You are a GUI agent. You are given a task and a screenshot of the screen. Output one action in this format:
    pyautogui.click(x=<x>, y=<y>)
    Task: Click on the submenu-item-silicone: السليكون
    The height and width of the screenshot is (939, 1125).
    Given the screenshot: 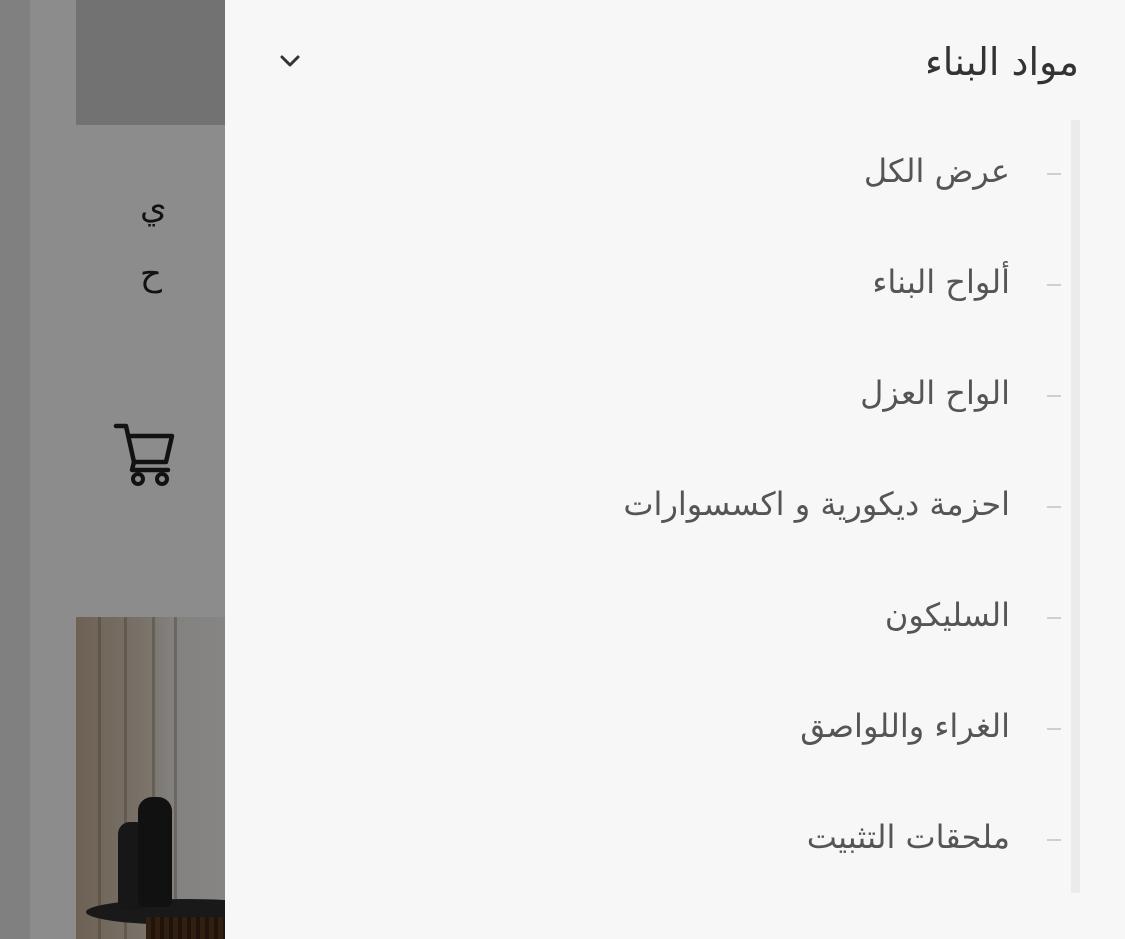 What is the action you would take?
    pyautogui.click(x=675, y=619)
    